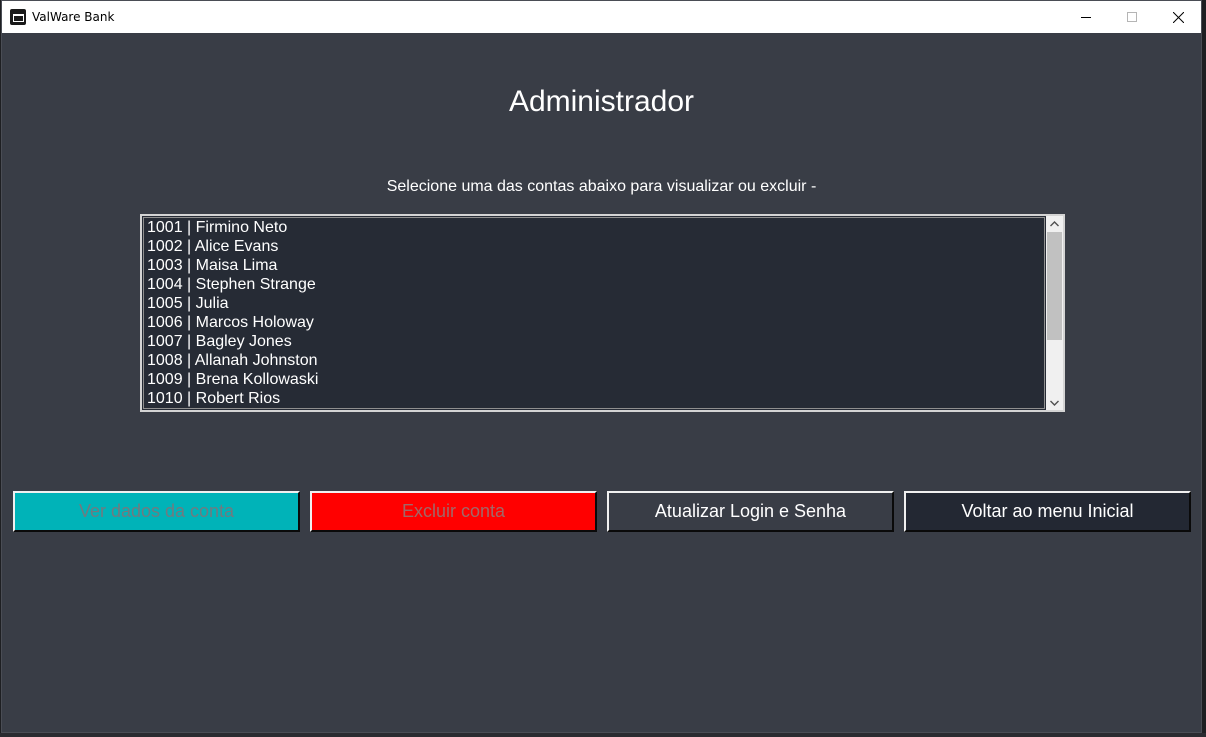  What do you see at coordinates (601, 101) in the screenshot?
I see `page-title: Administrador` at bounding box center [601, 101].